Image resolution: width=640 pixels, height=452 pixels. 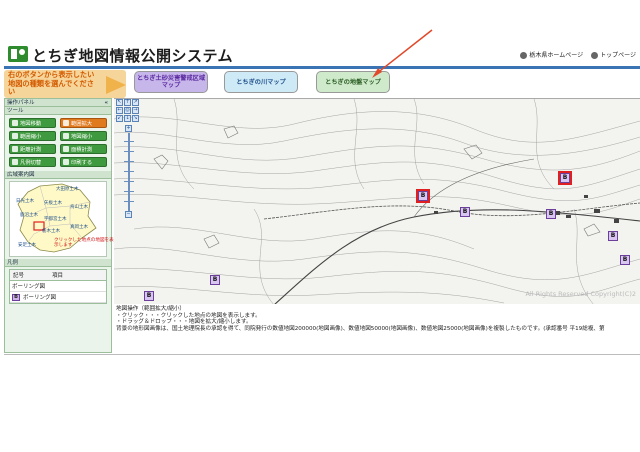 What do you see at coordinates (58, 275) in the screenshot?
I see `legend-header: 記号 項目` at bounding box center [58, 275].